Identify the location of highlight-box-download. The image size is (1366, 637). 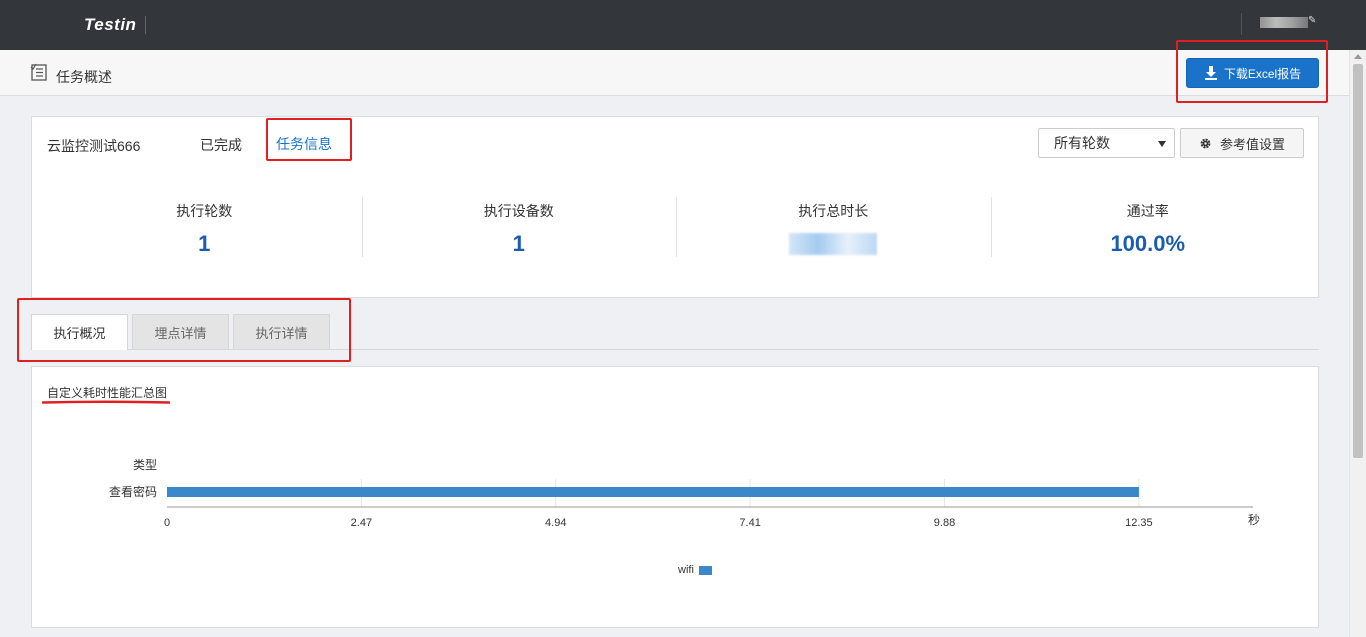
(1252, 71).